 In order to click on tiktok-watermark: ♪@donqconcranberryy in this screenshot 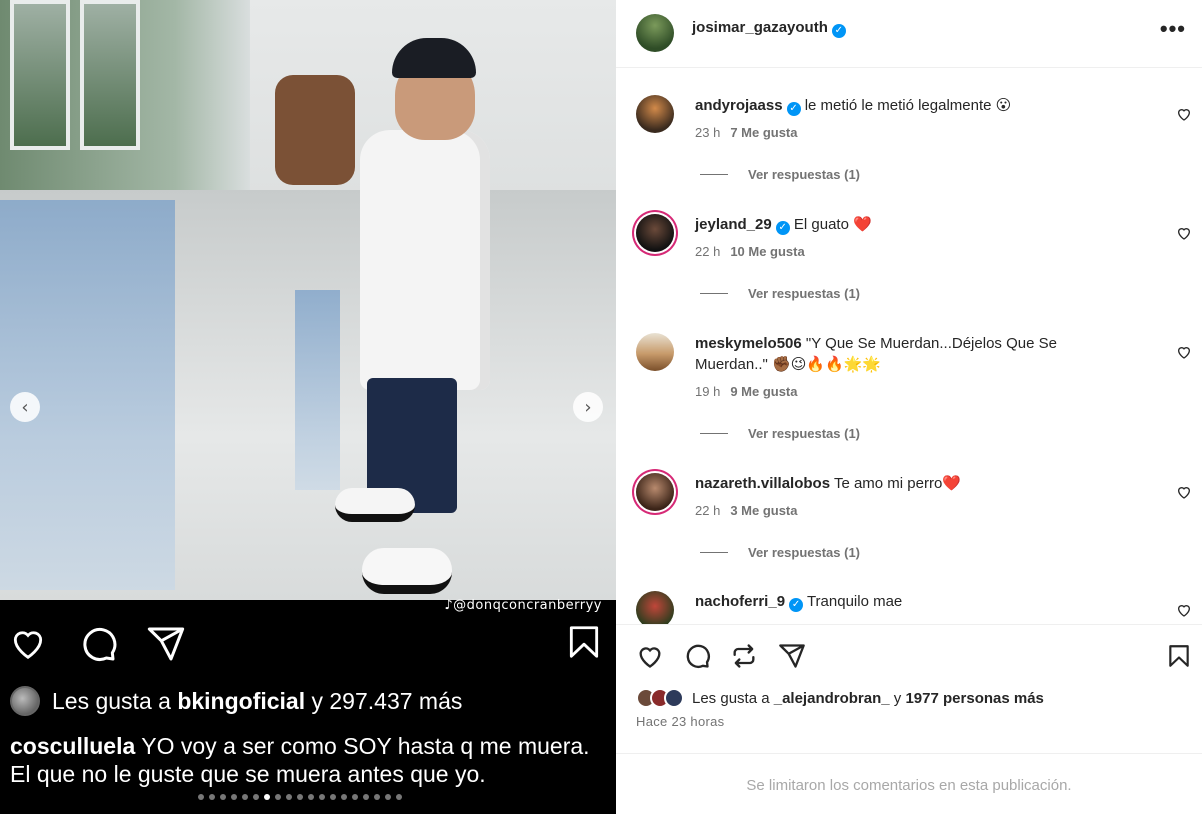, I will do `click(523, 605)`.